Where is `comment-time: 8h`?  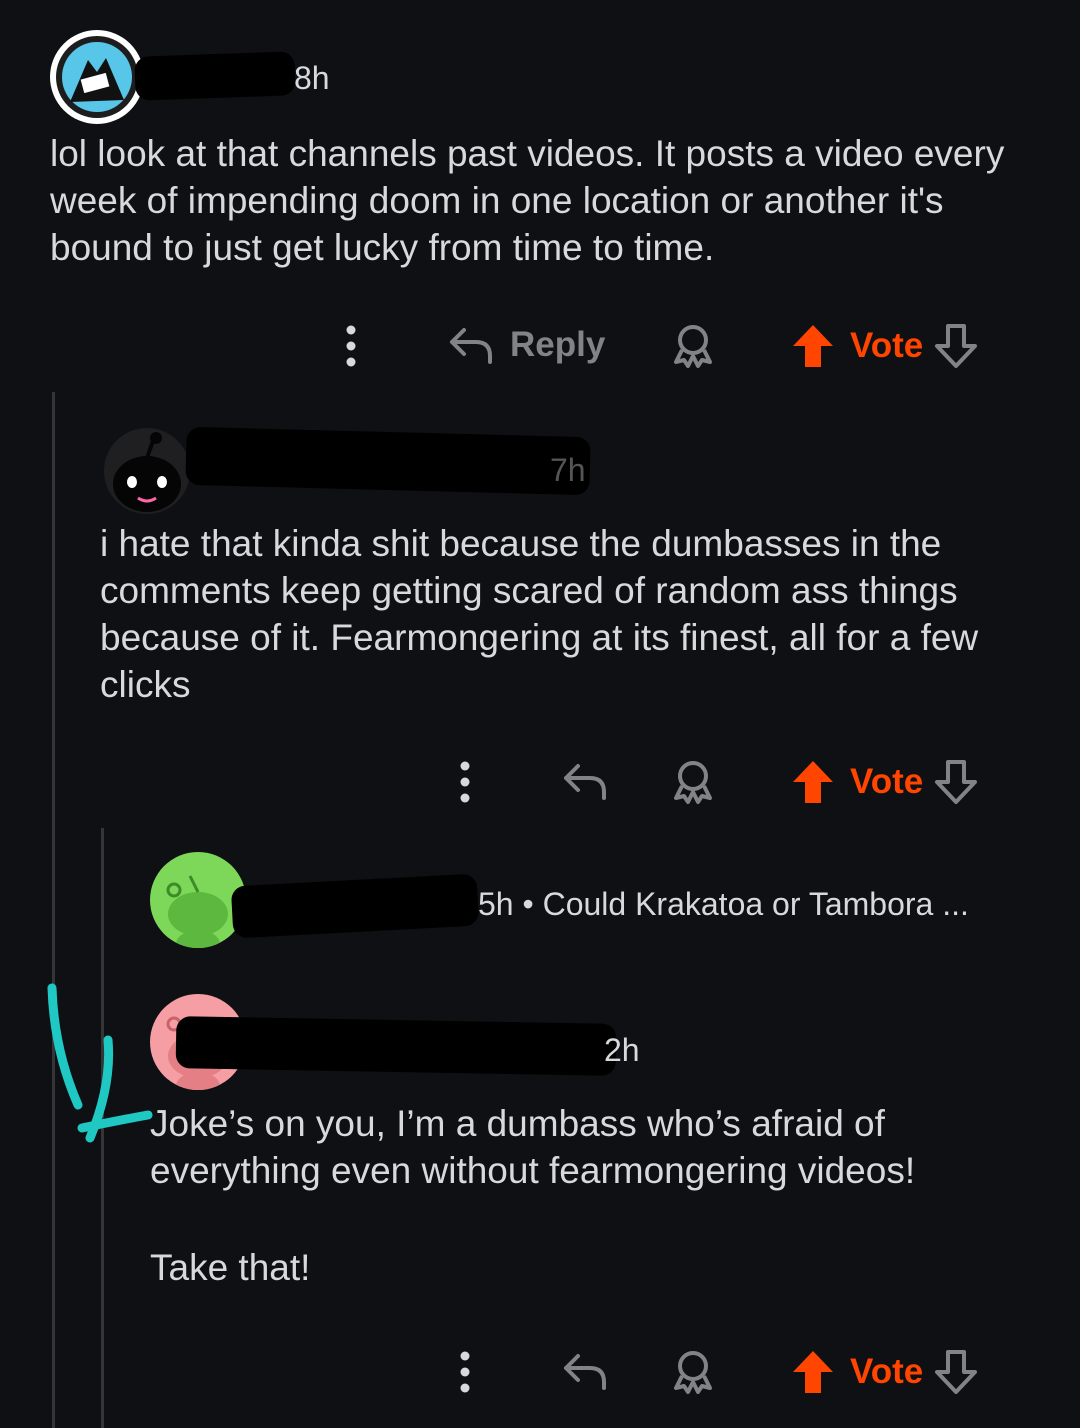 comment-time: 8h is located at coordinates (312, 78).